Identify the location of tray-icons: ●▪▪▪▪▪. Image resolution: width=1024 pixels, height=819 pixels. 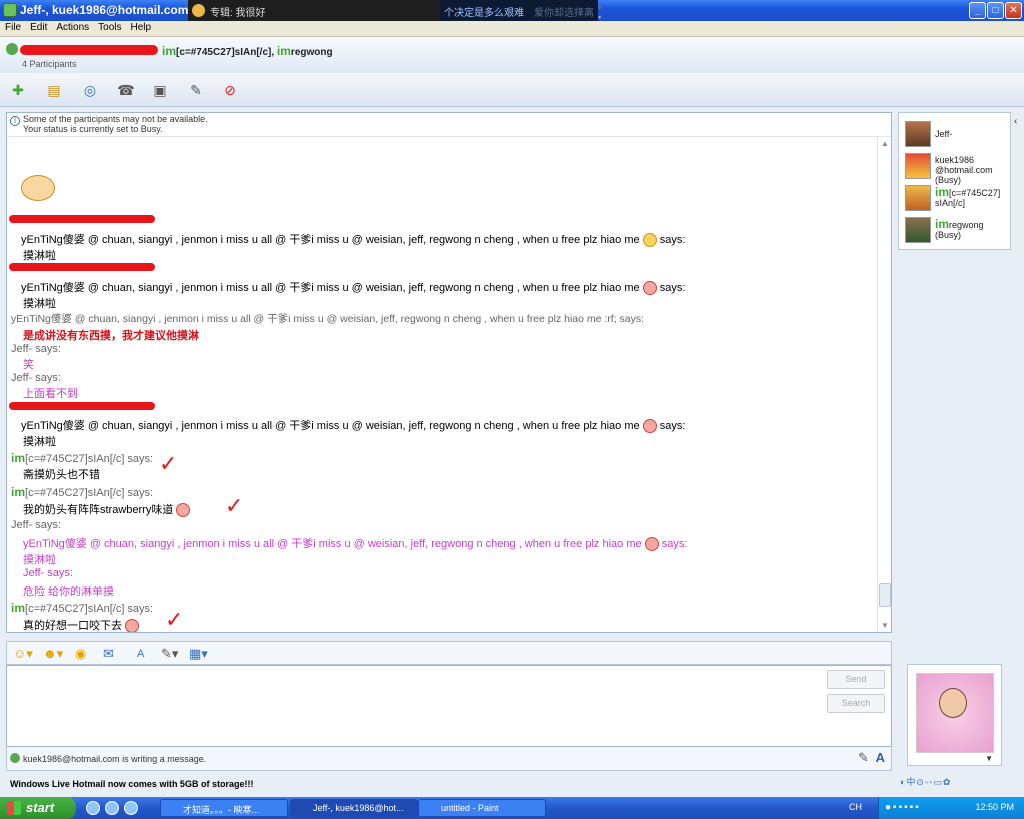
(903, 807).